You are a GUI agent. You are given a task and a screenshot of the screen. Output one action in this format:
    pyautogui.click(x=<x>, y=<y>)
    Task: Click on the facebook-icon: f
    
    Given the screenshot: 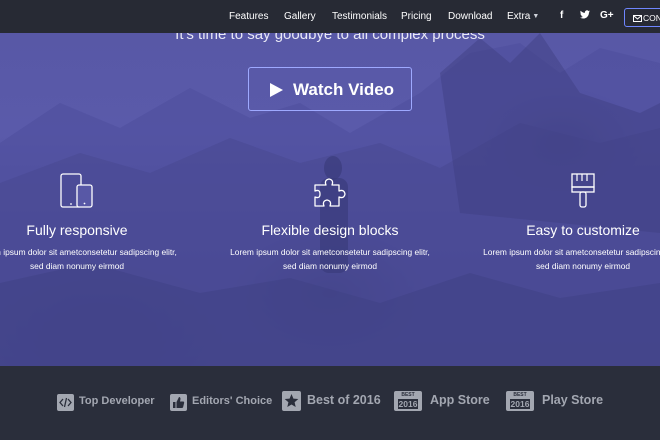 What is the action you would take?
    pyautogui.click(x=561, y=15)
    